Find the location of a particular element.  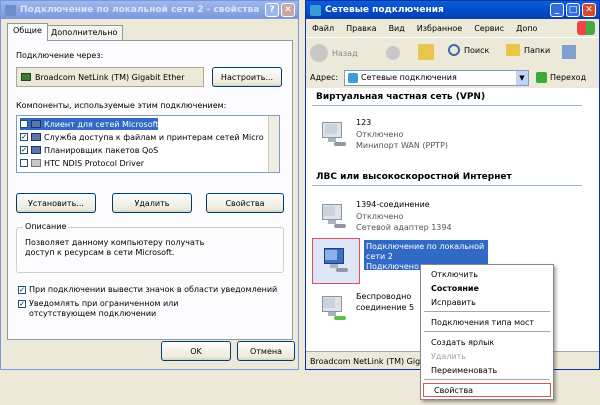

menu-label: Переименовать is located at coordinates (464, 370).